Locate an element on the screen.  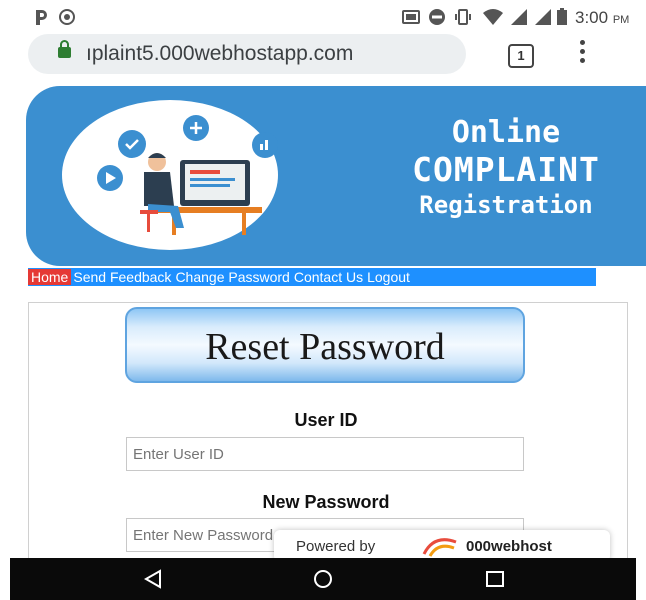
clock-time: 3:00 is located at coordinates (592, 17).